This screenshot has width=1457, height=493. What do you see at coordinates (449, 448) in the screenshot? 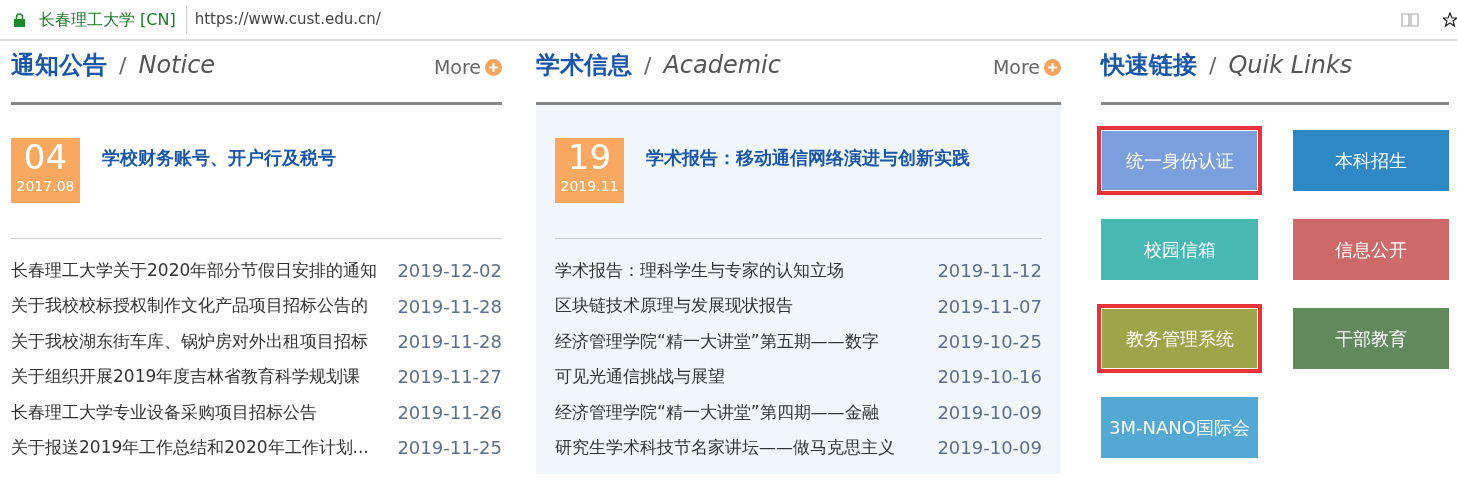
I see `news-date: 2019-11-25` at bounding box center [449, 448].